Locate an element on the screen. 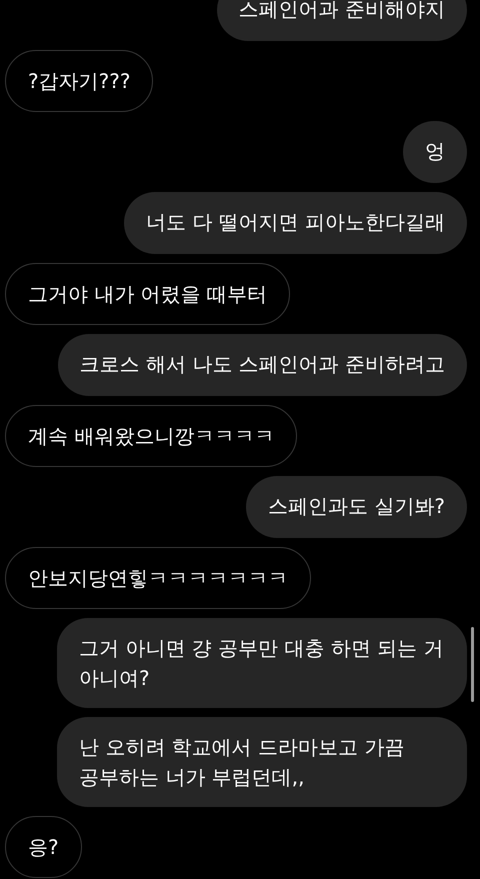 This screenshot has height=879, width=480. message-bubble: 그거 아니면 걍 공부만 대충 하면 되는 거 아니여? is located at coordinates (262, 663).